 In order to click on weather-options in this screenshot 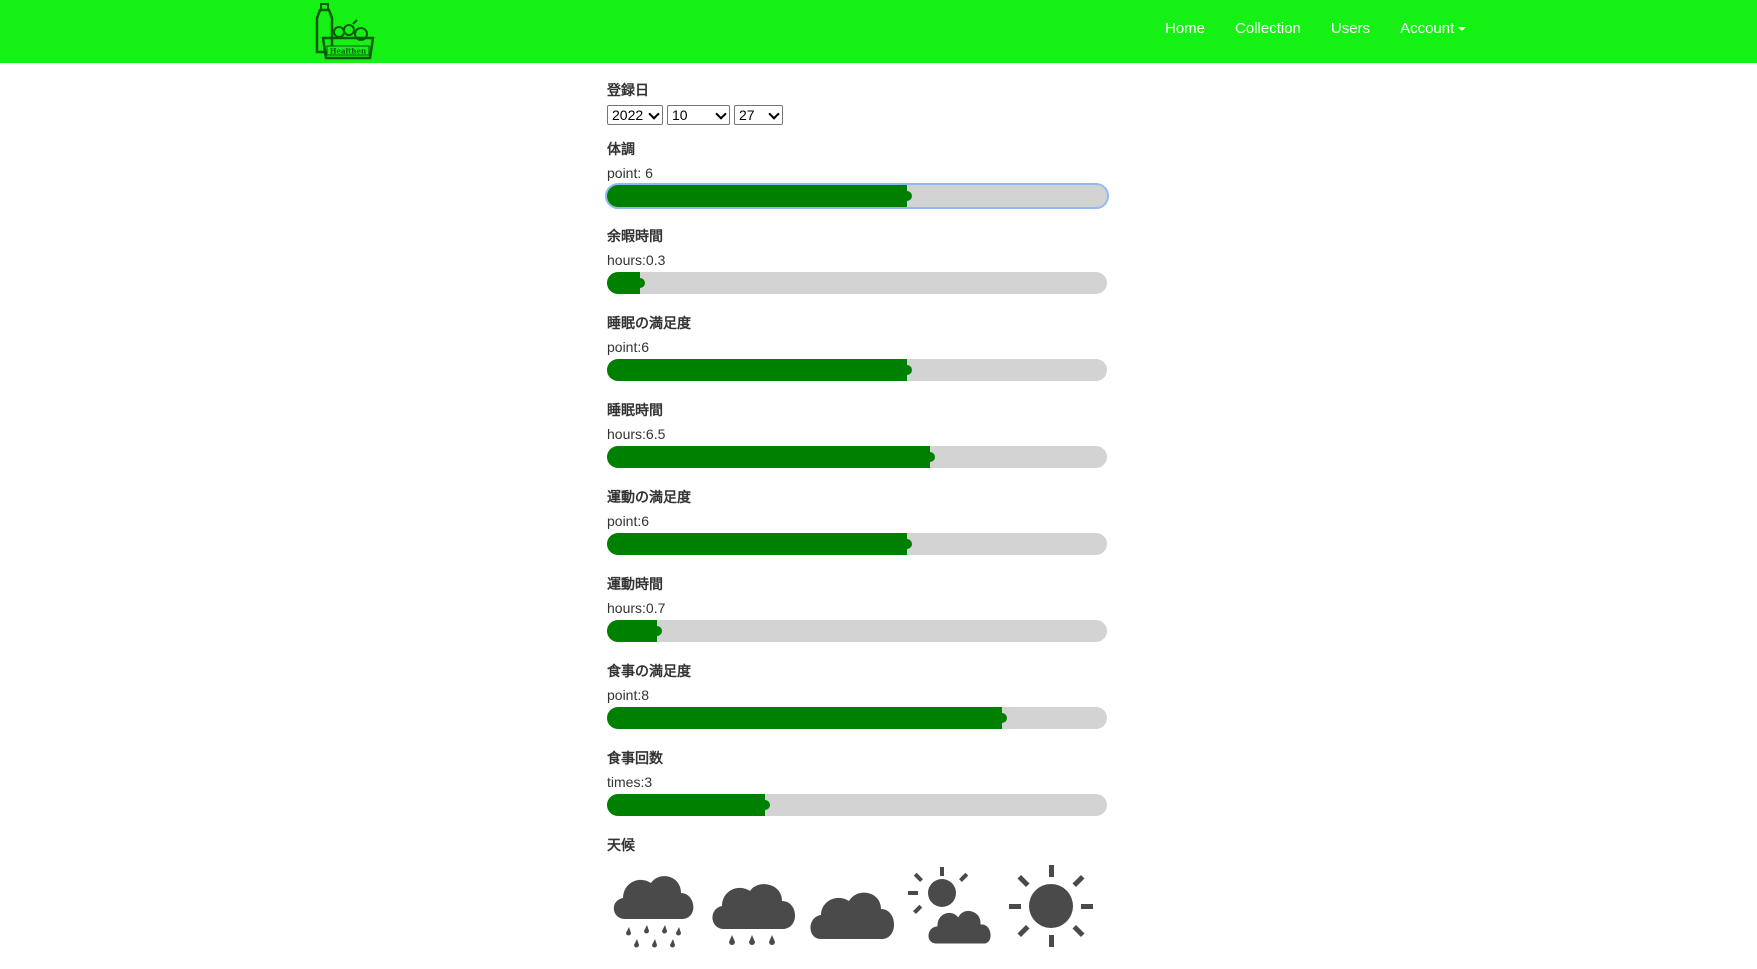, I will do `click(857, 906)`.